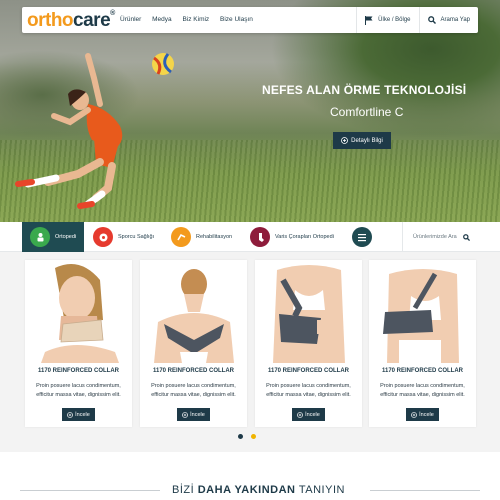  Describe the element at coordinates (103, 237) in the screenshot. I see `sports-ball-icon` at that location.